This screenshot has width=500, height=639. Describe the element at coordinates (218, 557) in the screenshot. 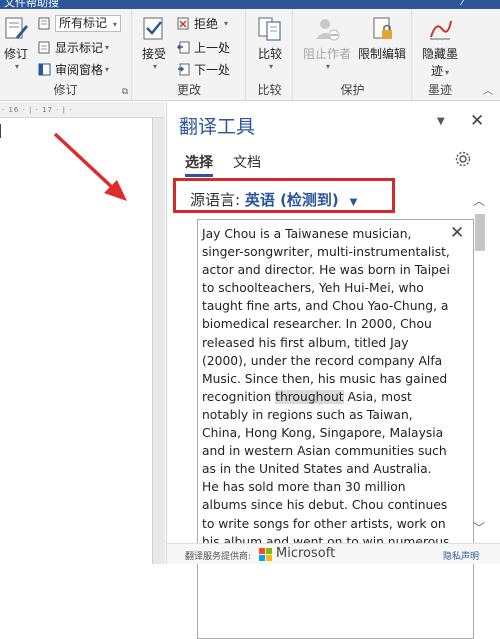

I see `provider-label: 翻译服务提供商:` at that location.